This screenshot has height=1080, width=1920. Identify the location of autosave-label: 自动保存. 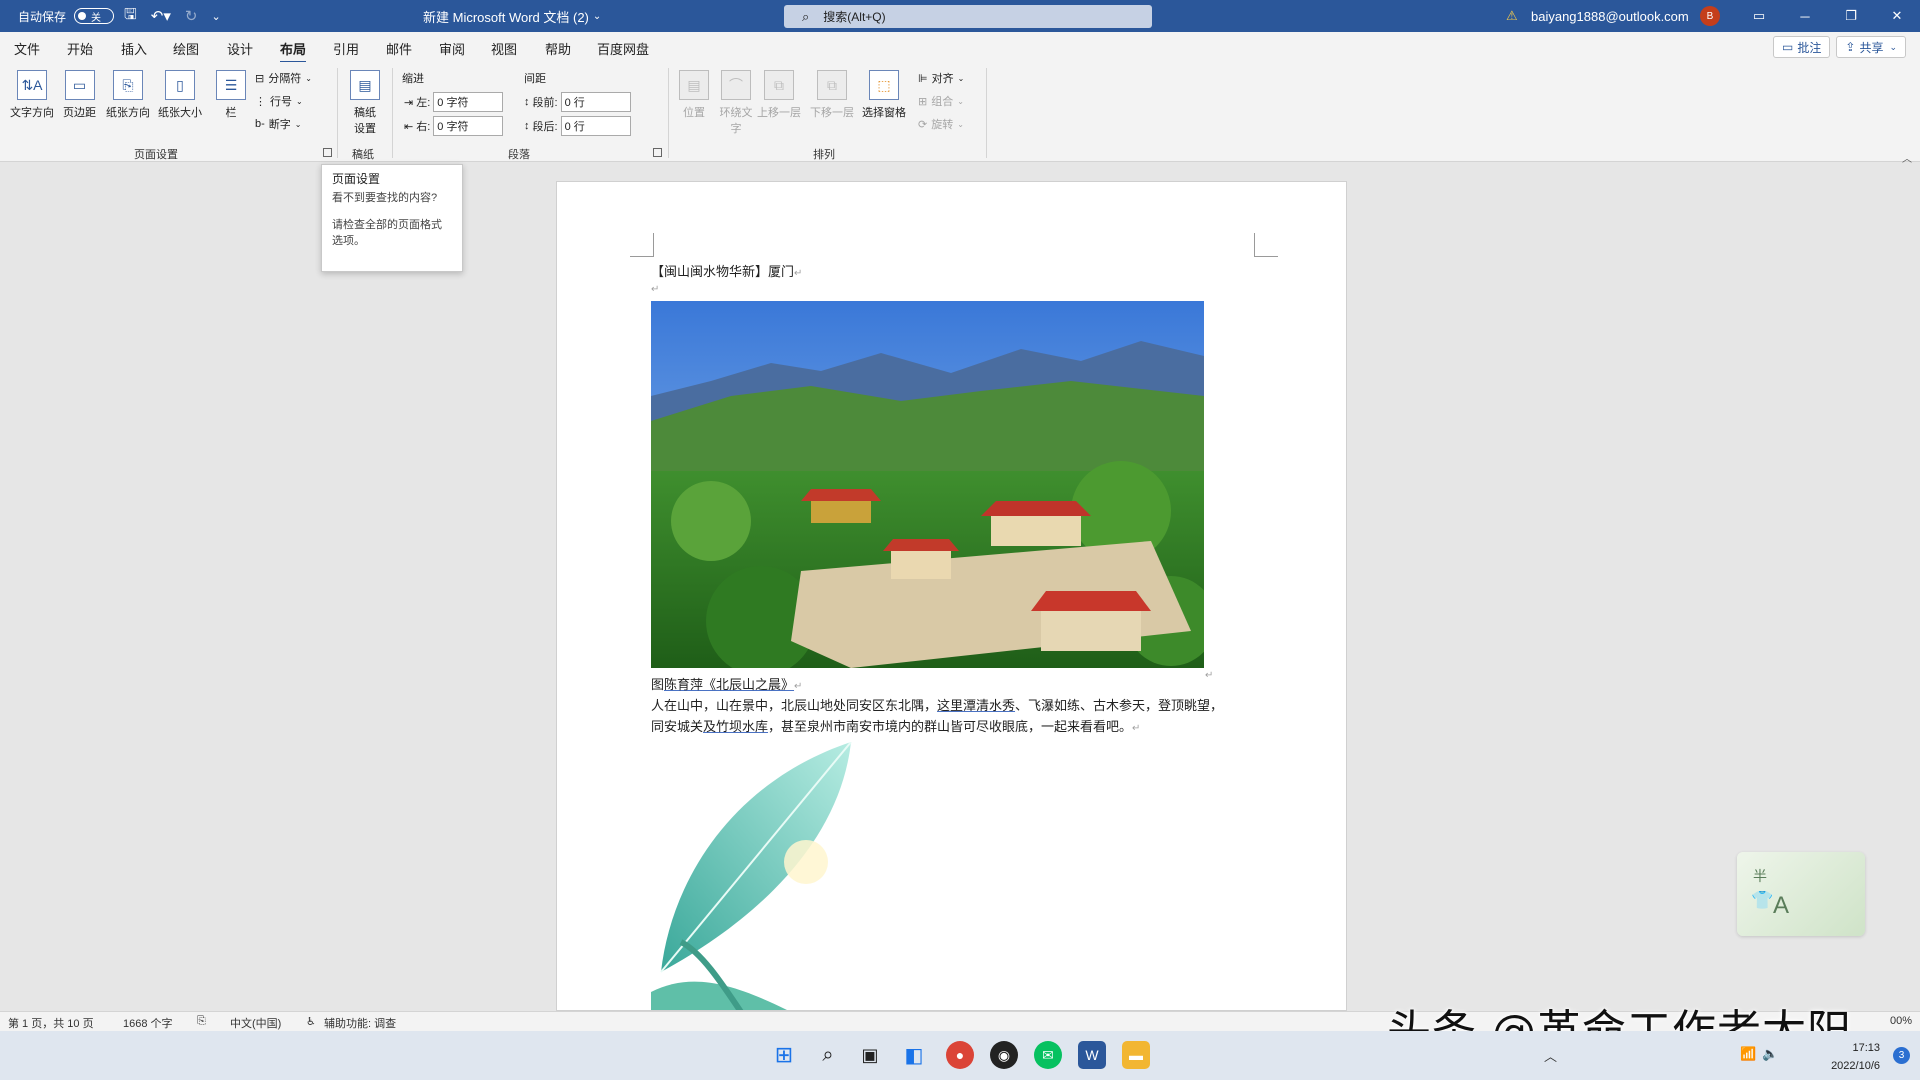
(42, 16).